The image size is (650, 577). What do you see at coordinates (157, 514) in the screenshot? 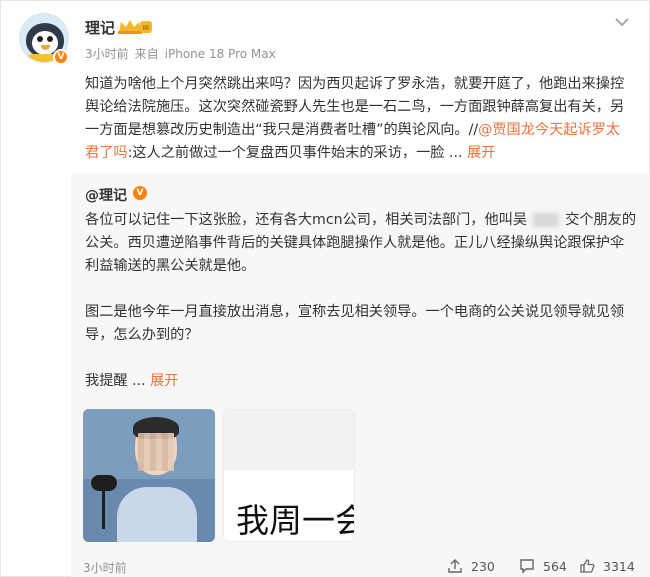
I see `image-person-body` at bounding box center [157, 514].